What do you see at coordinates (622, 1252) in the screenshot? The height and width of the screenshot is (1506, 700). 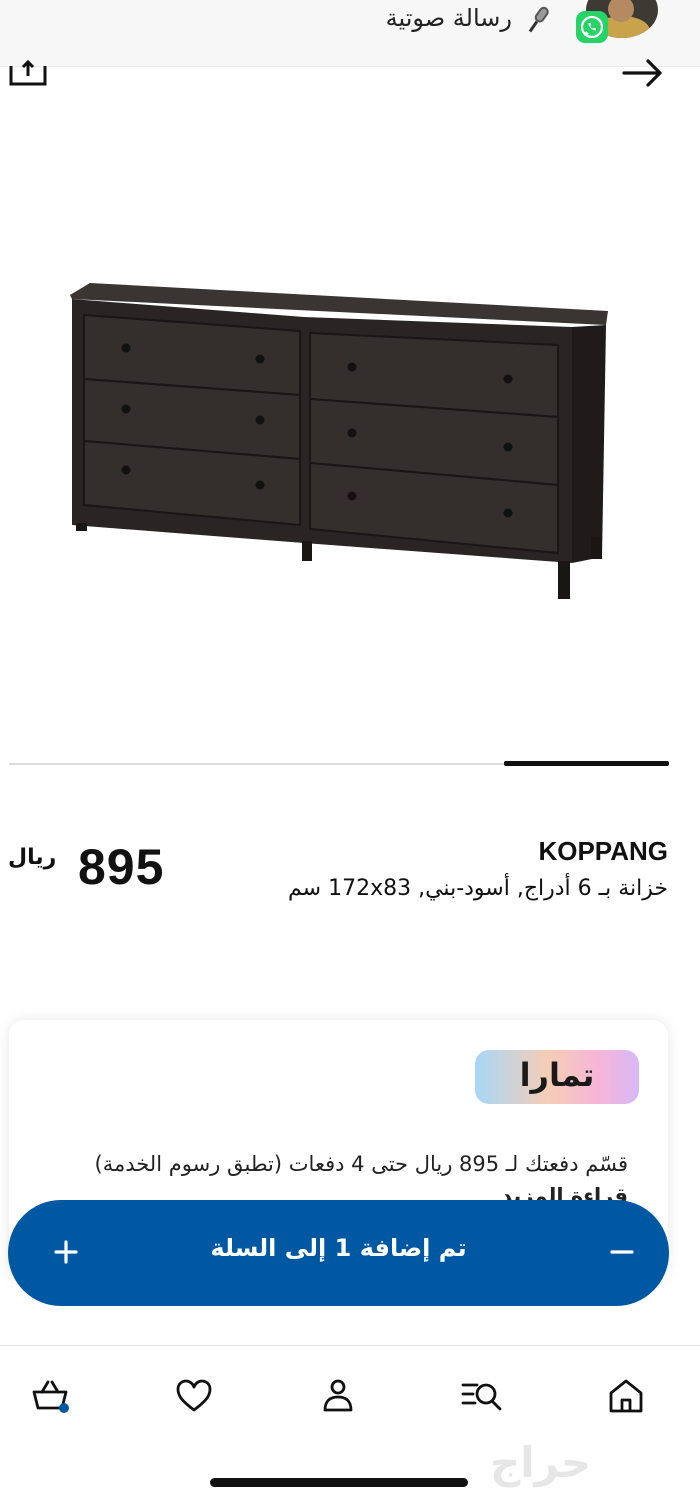 I see `decrease-quantity-button` at bounding box center [622, 1252].